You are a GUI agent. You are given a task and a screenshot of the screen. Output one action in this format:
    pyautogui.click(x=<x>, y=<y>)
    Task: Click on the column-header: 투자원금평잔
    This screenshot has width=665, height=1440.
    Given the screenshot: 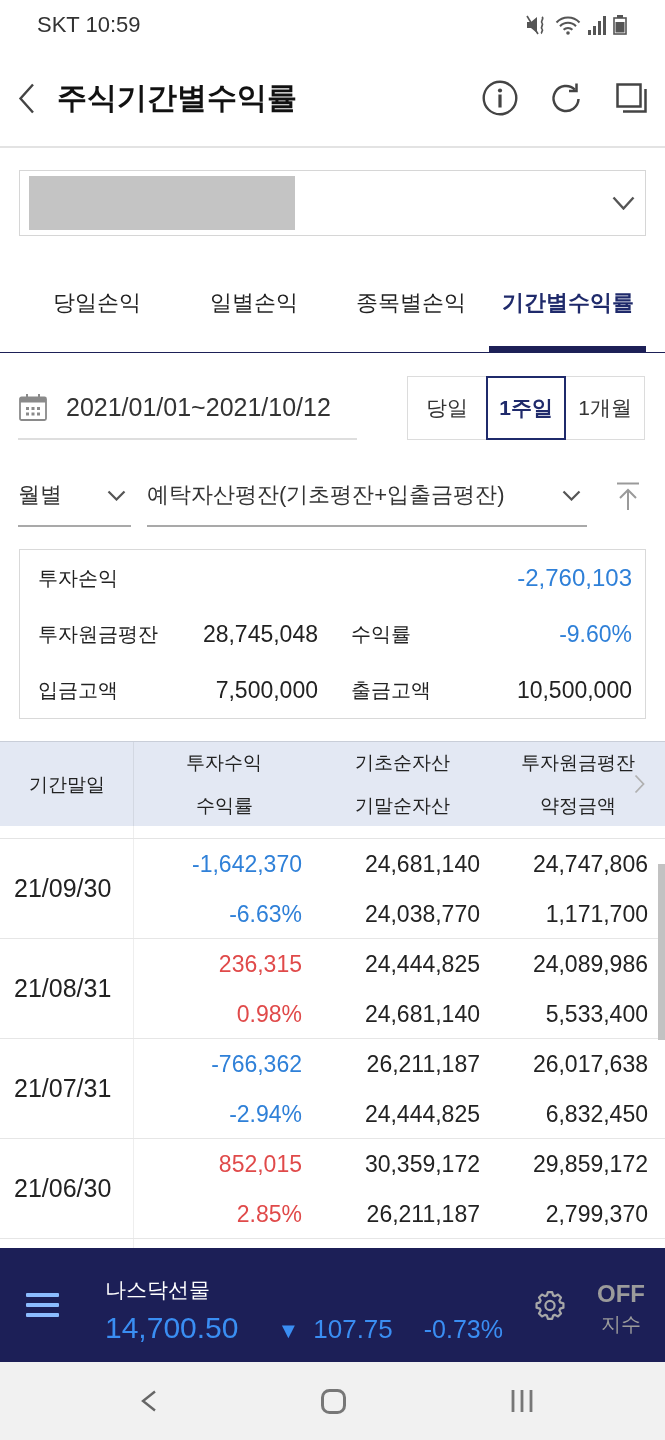 What is the action you would take?
    pyautogui.click(x=577, y=762)
    